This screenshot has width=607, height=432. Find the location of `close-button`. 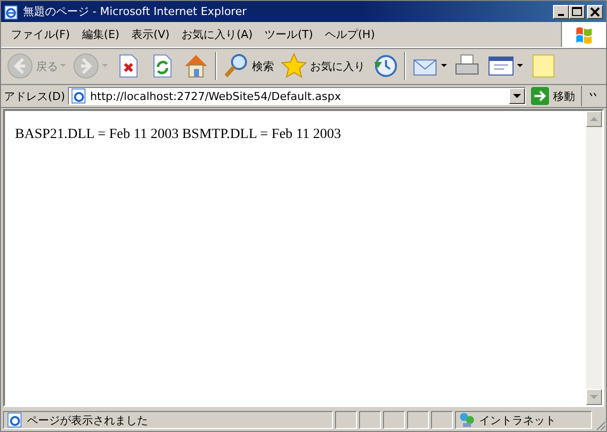

close-button is located at coordinates (595, 11).